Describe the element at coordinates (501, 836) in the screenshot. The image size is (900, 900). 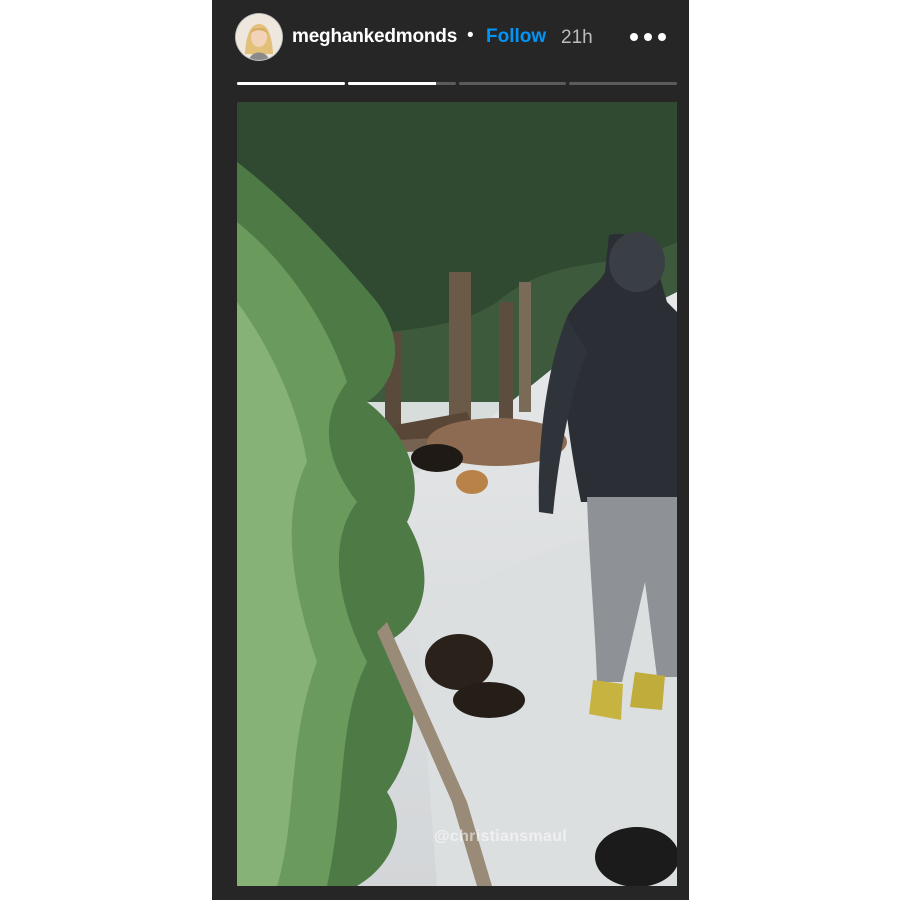
I see `watermark-text: @christiansmaul` at that location.